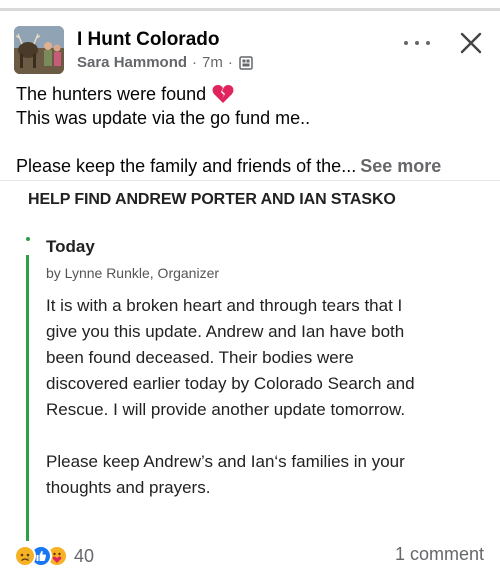  I want to click on post-footer: 40 1 comment, so click(250, 557).